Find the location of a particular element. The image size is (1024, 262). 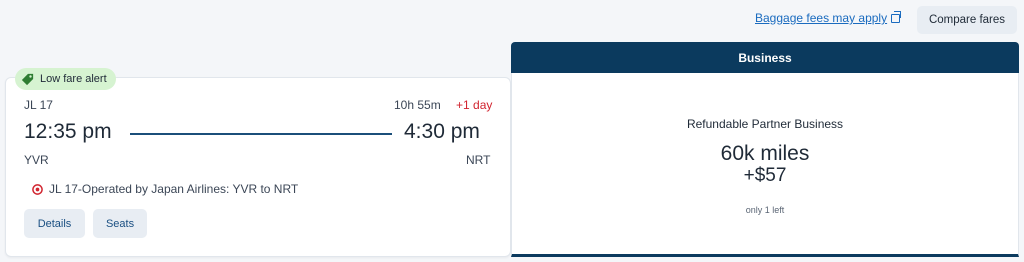

arrival-time: 4:30 pm is located at coordinates (442, 131).